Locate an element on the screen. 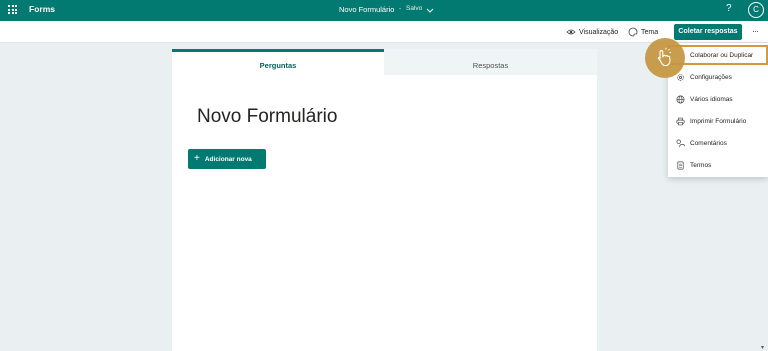 This screenshot has width=768, height=351. menu-item-label: Configurações is located at coordinates (711, 77).